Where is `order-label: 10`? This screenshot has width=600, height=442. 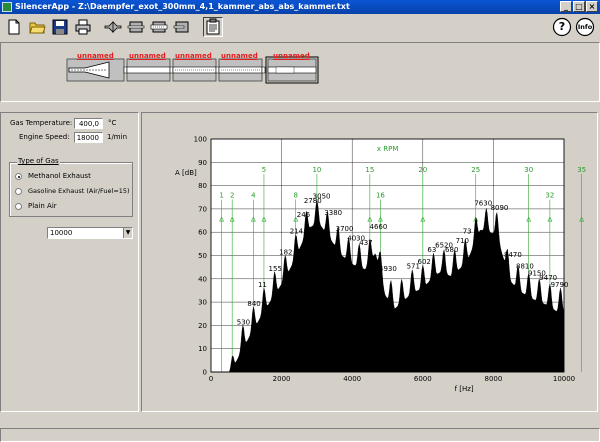 order-label: 10 is located at coordinates (316, 170).